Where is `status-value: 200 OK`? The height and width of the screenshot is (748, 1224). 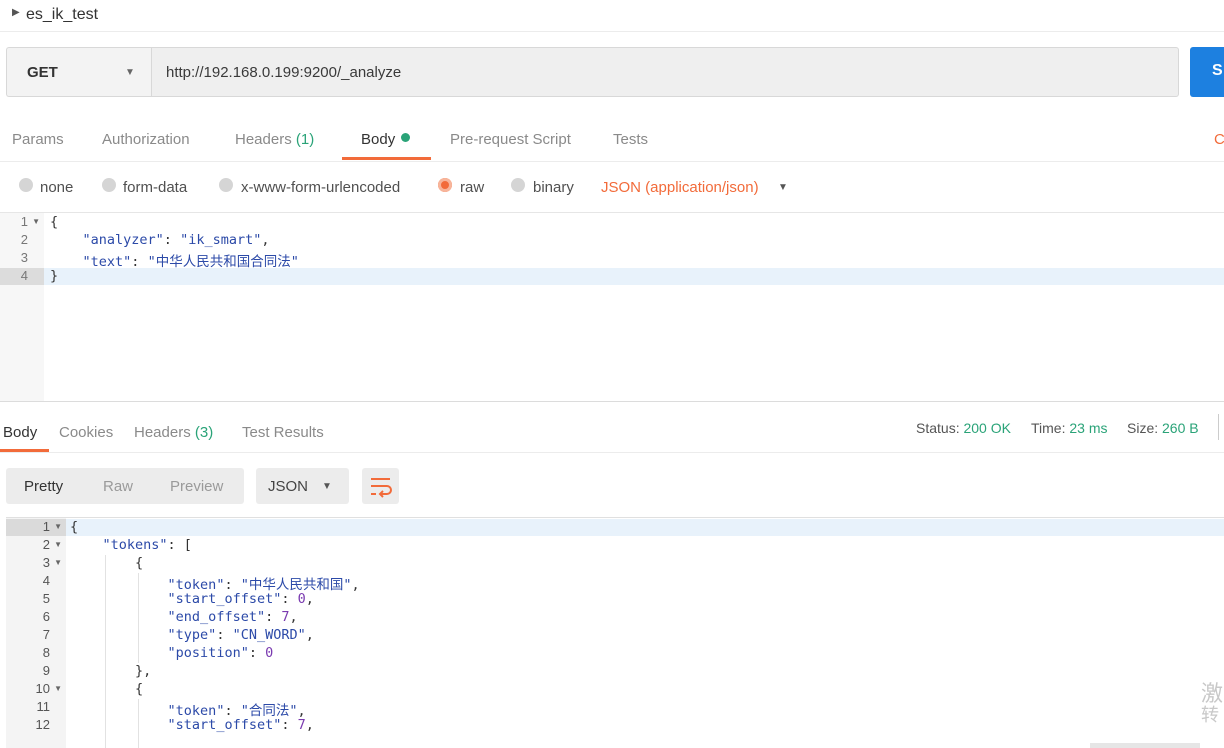
status-value: 200 OK is located at coordinates (987, 428).